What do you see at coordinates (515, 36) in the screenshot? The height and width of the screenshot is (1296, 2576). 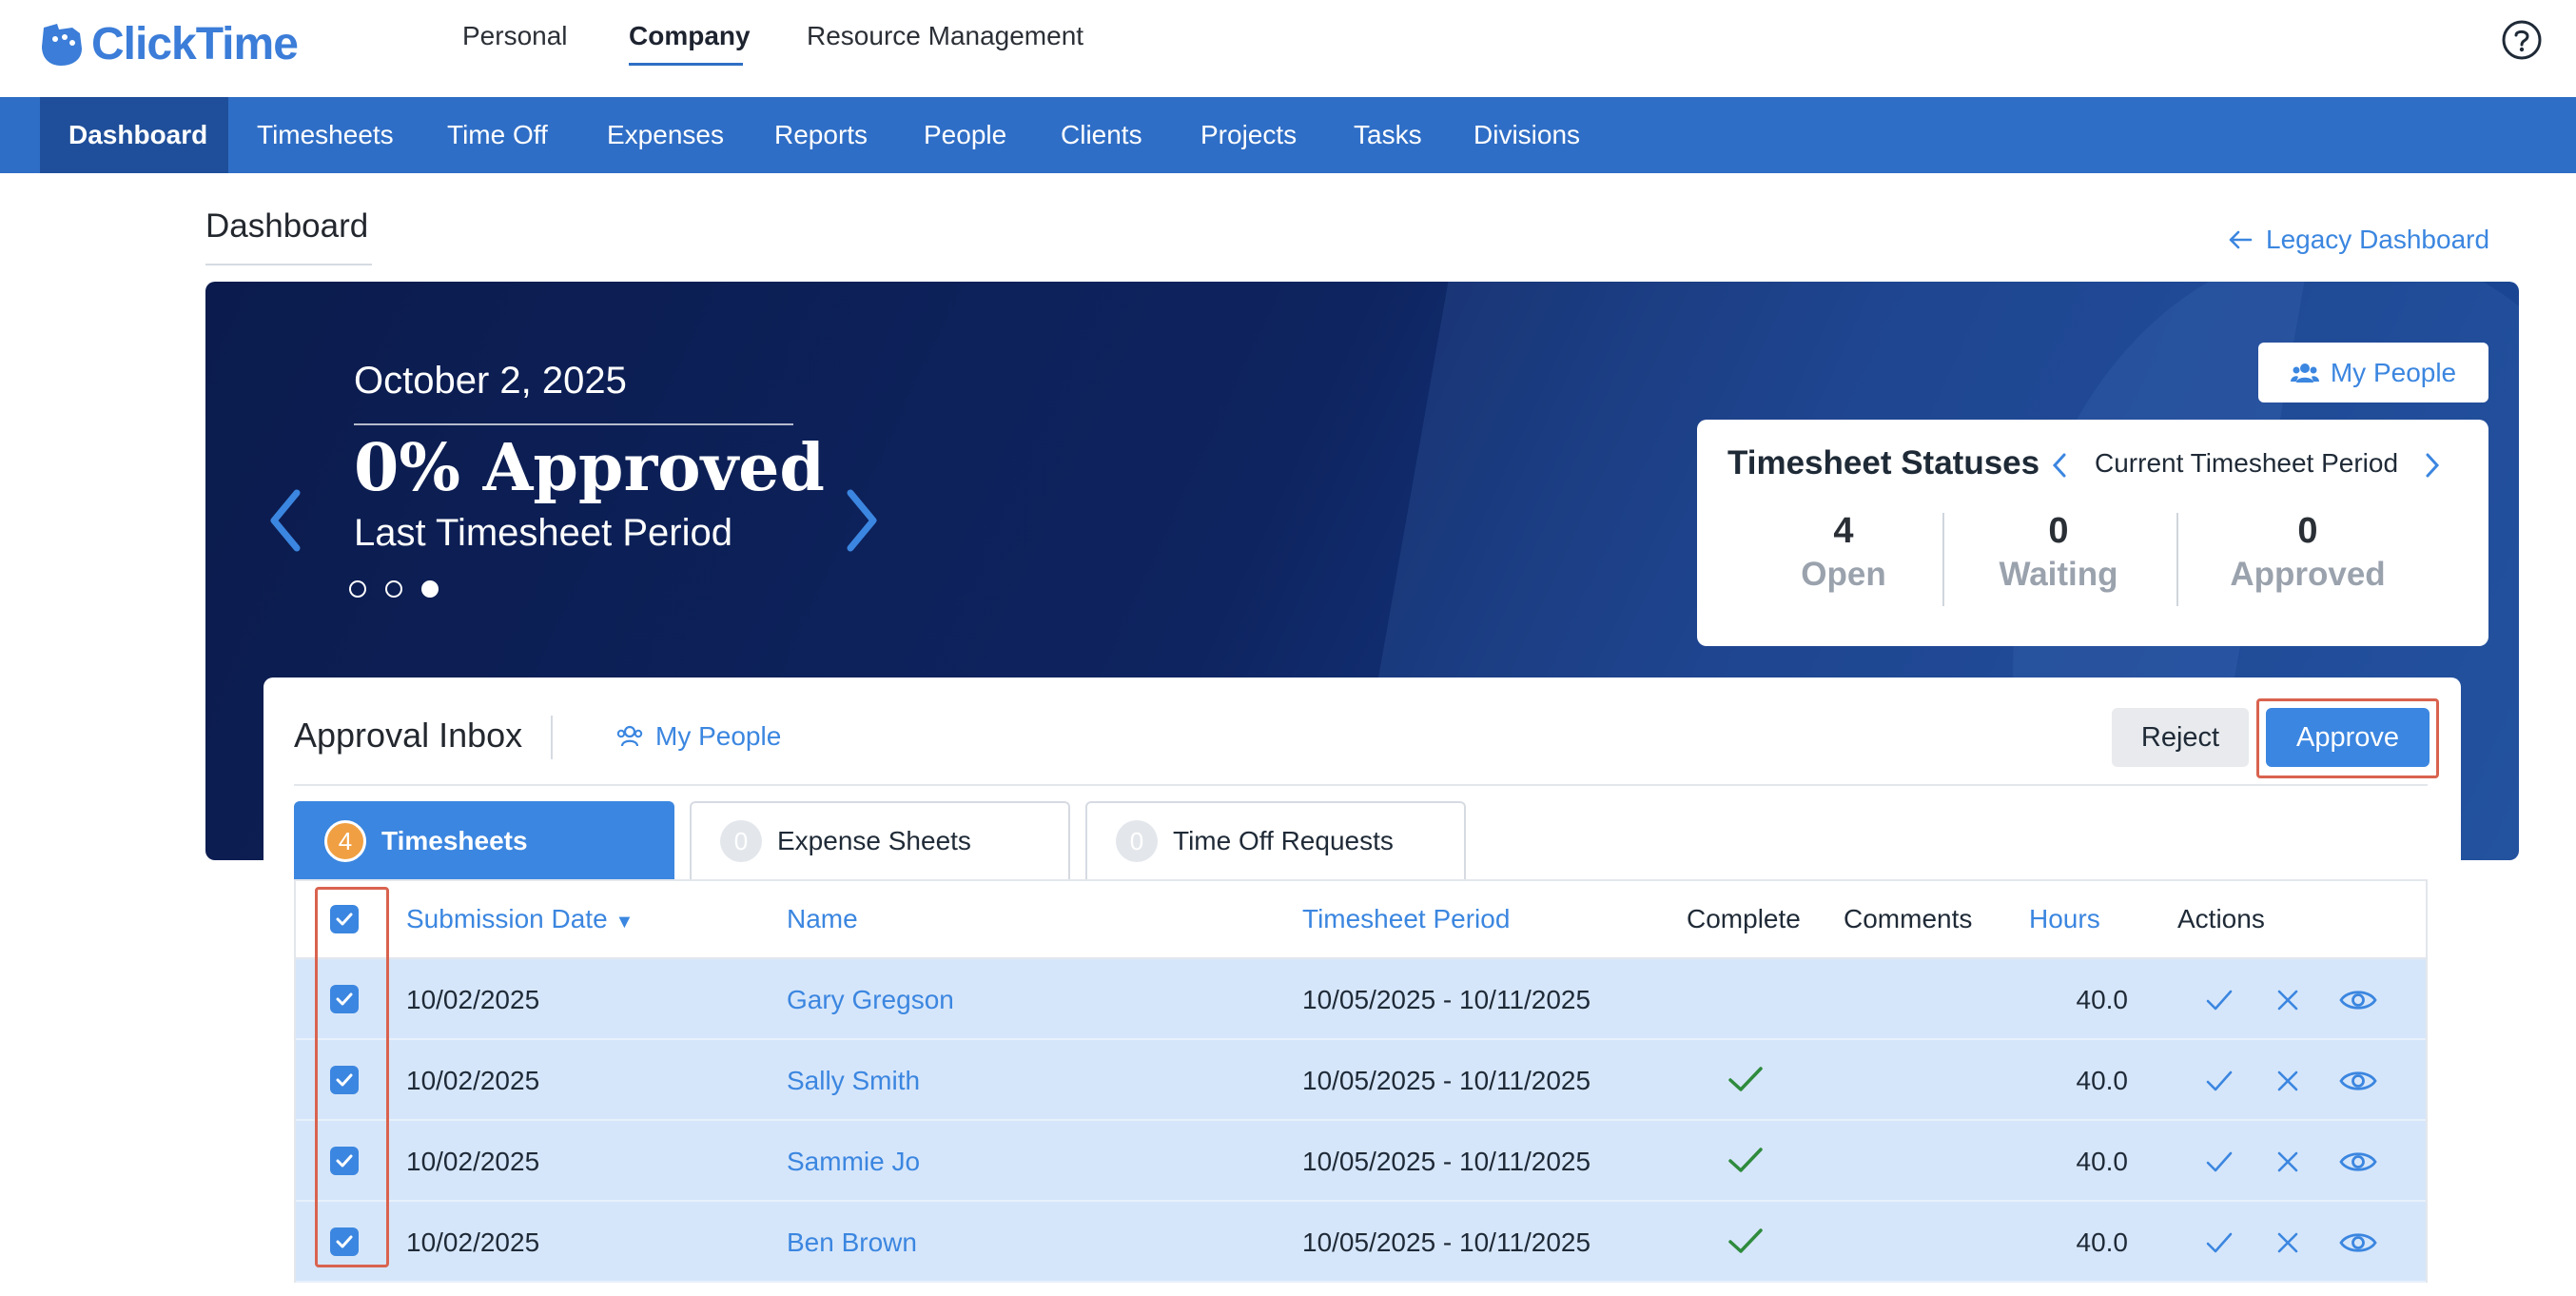 I see `top-nav-personal: Personal` at bounding box center [515, 36].